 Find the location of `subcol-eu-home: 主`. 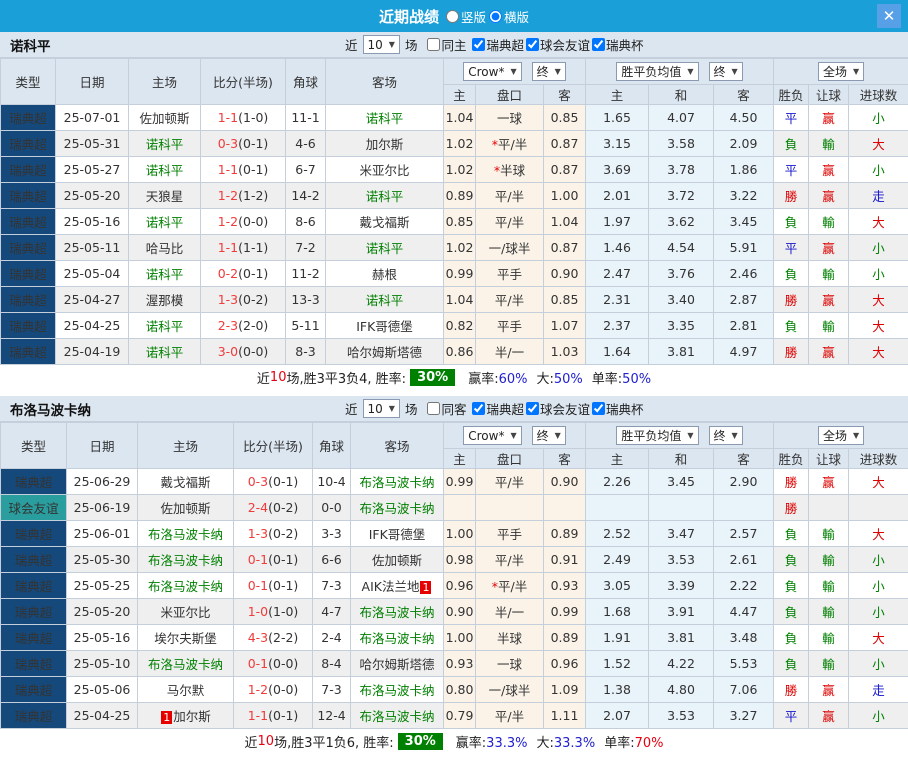

subcol-eu-home: 主 is located at coordinates (617, 458).